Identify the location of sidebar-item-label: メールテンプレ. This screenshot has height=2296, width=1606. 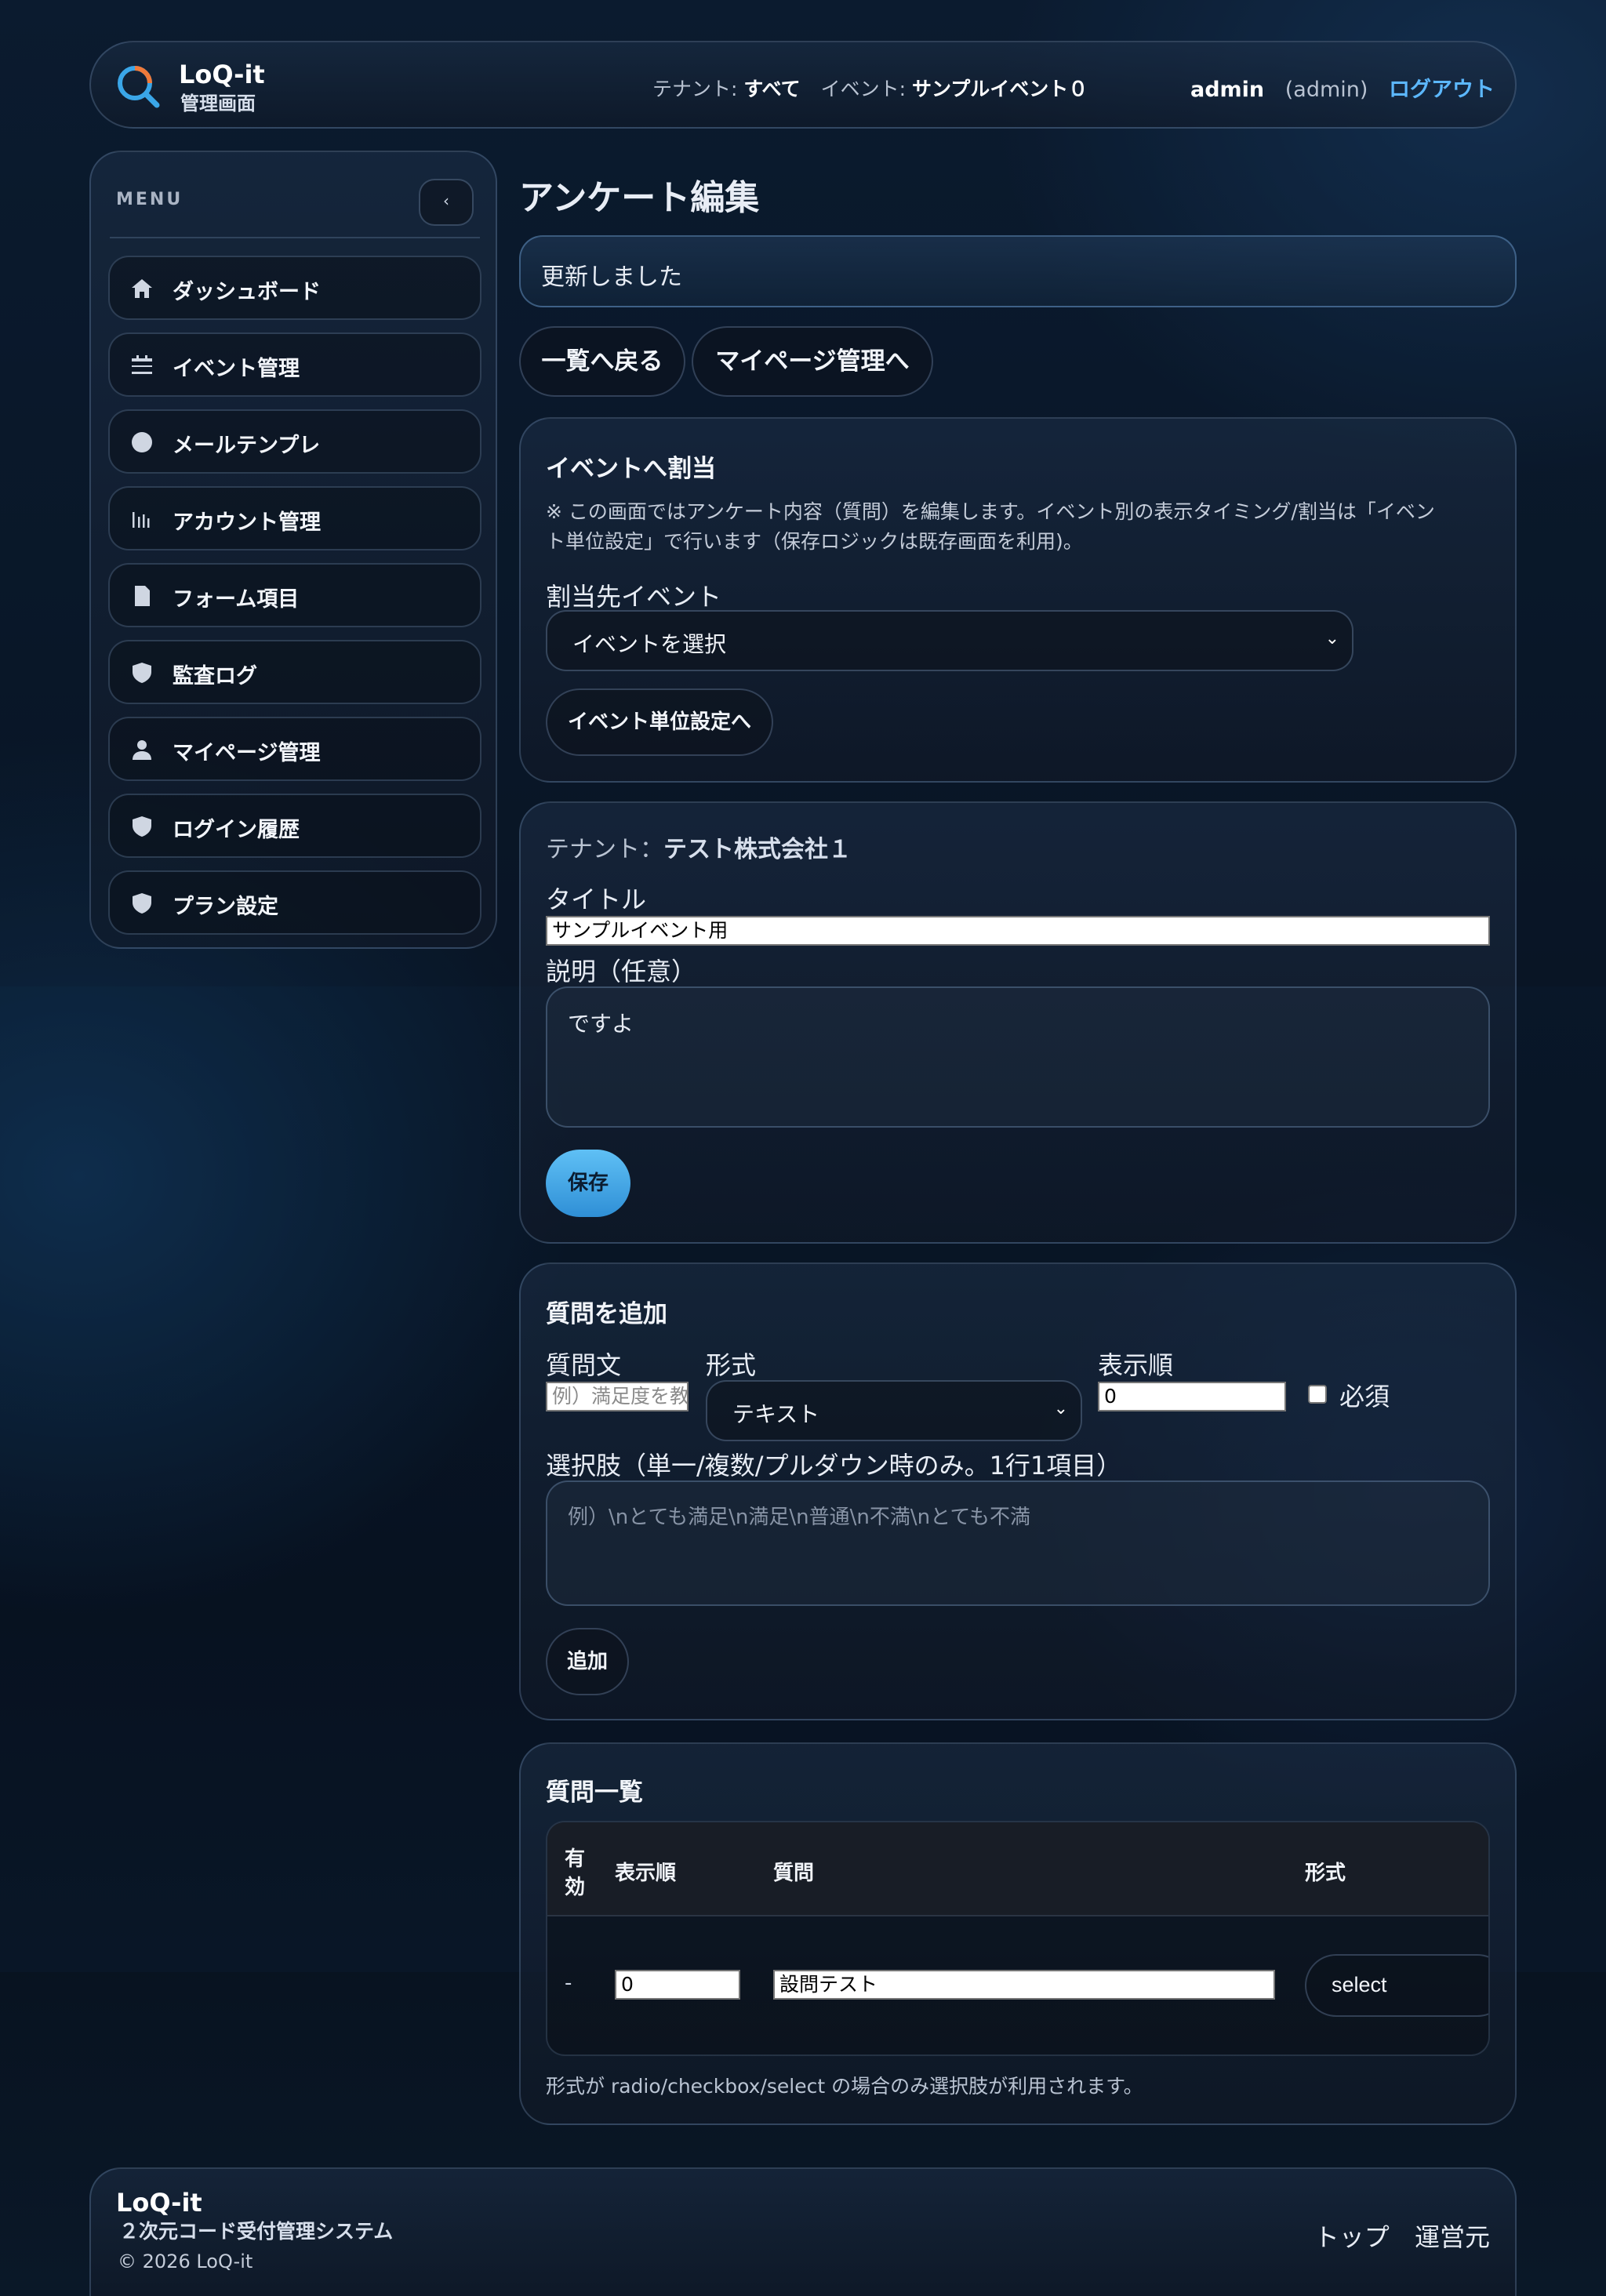
(247, 446).